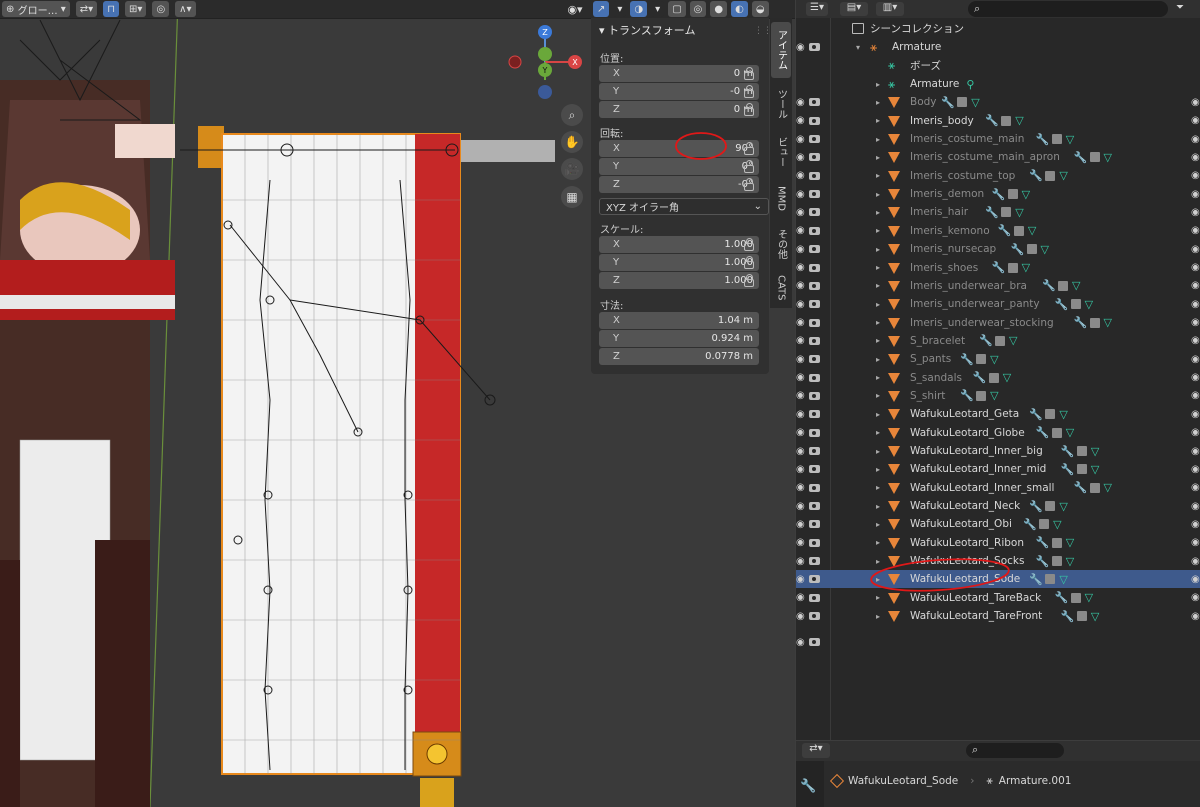 The height and width of the screenshot is (807, 1200). Describe the element at coordinates (760, 9) in the screenshot. I see `shading-rendered: ◒` at that location.